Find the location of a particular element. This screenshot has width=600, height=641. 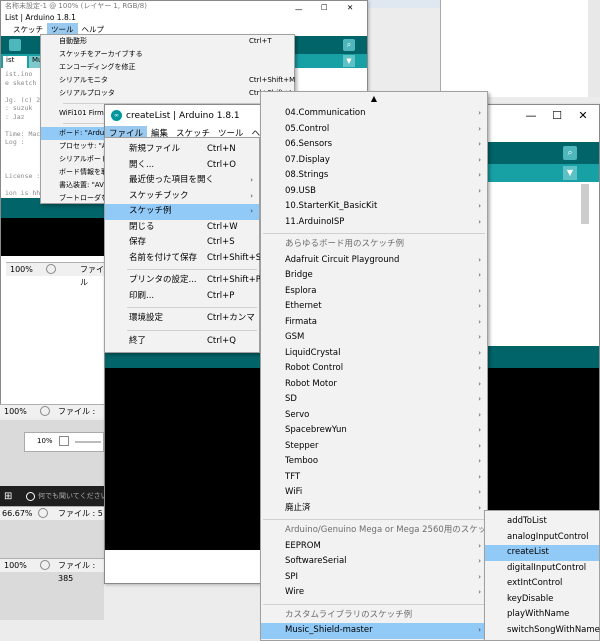

music-item-analoginputcontrol: analogInputControl is located at coordinates (542, 538).